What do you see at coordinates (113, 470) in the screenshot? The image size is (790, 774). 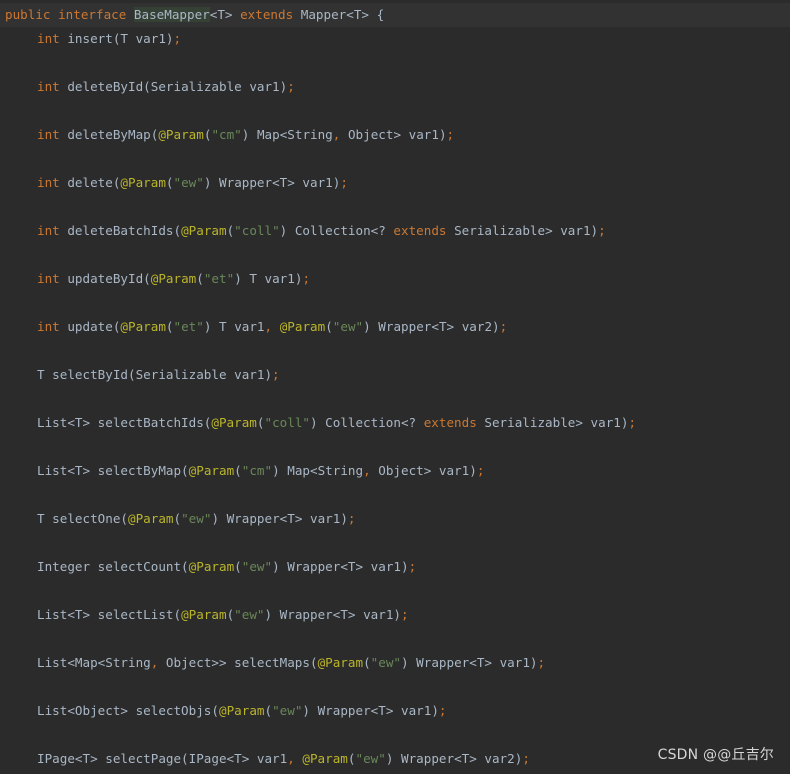 I see `code-token: List<T> selectByMap(` at bounding box center [113, 470].